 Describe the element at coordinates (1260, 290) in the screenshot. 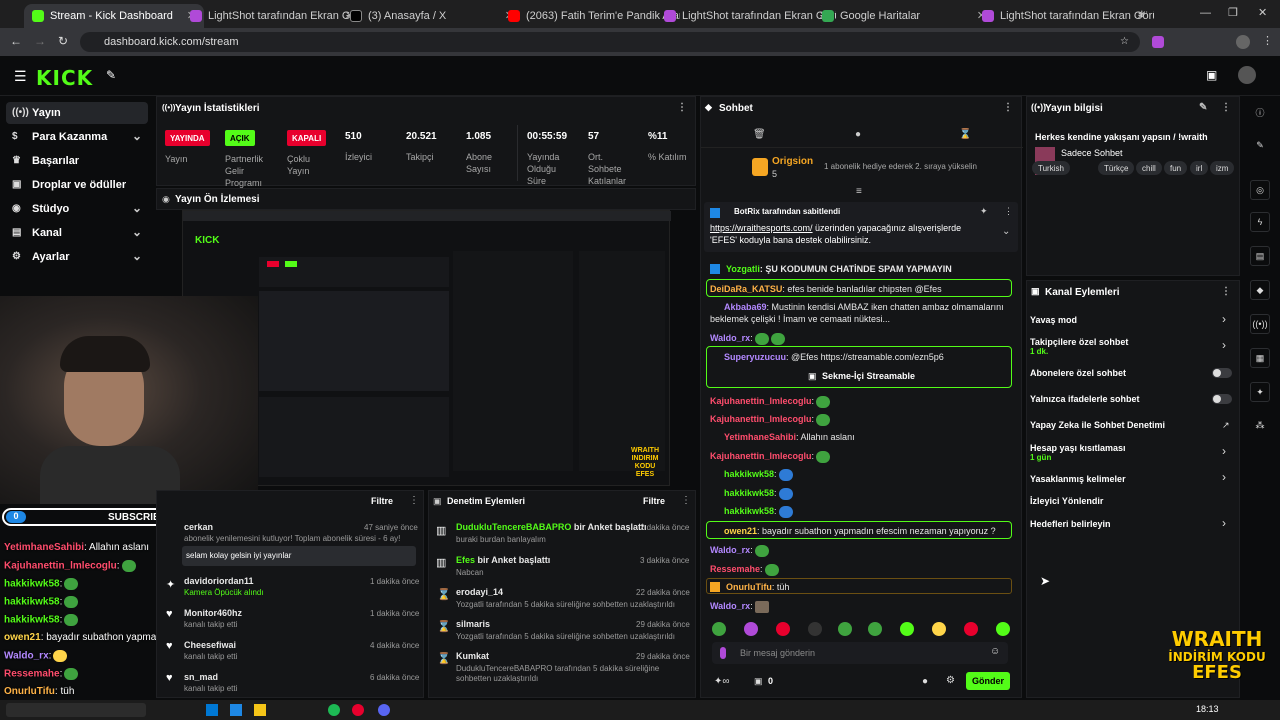

I see `chat-bubble-icon: ◆` at that location.